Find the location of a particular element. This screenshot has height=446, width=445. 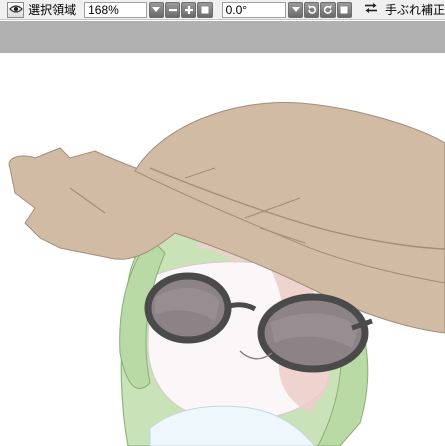

stabilizer-label: 手ぶれ補正 is located at coordinates (415, 9).